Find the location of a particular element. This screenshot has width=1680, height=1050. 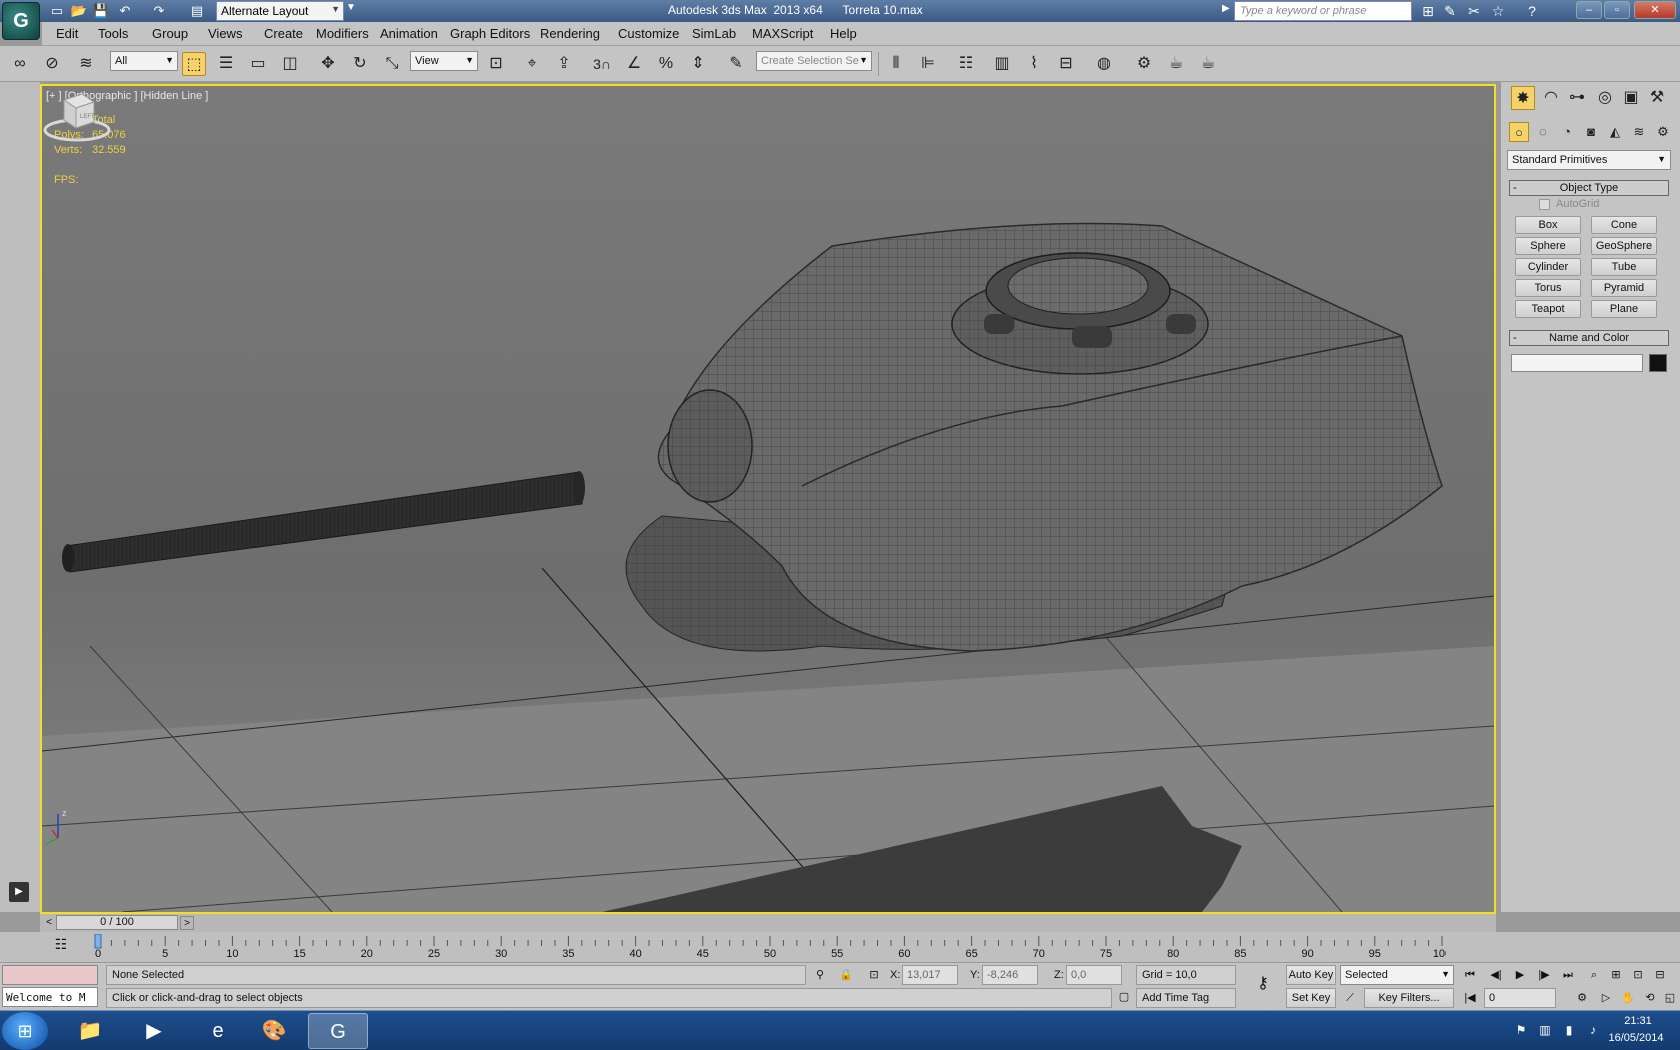

schematic-view-icon: ⊟ is located at coordinates (1066, 64).